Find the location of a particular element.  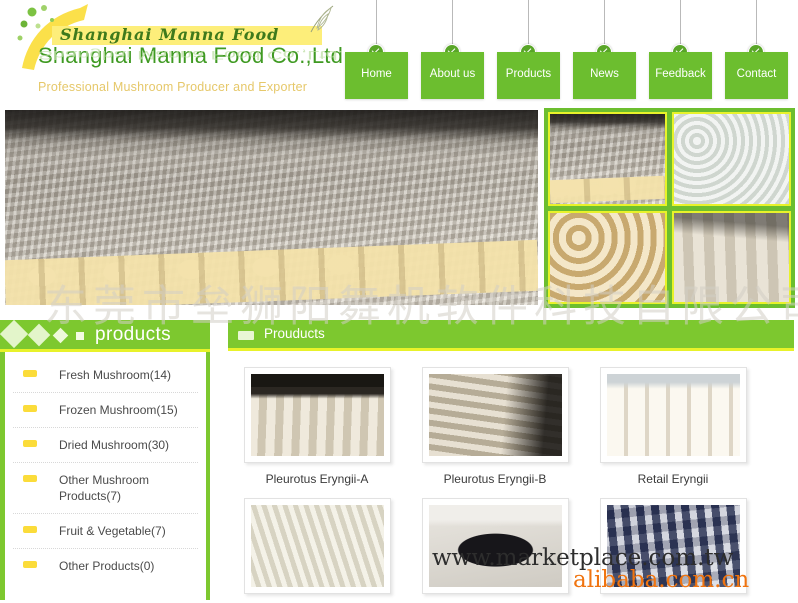

nav-item-news: News is located at coordinates (604, 75).